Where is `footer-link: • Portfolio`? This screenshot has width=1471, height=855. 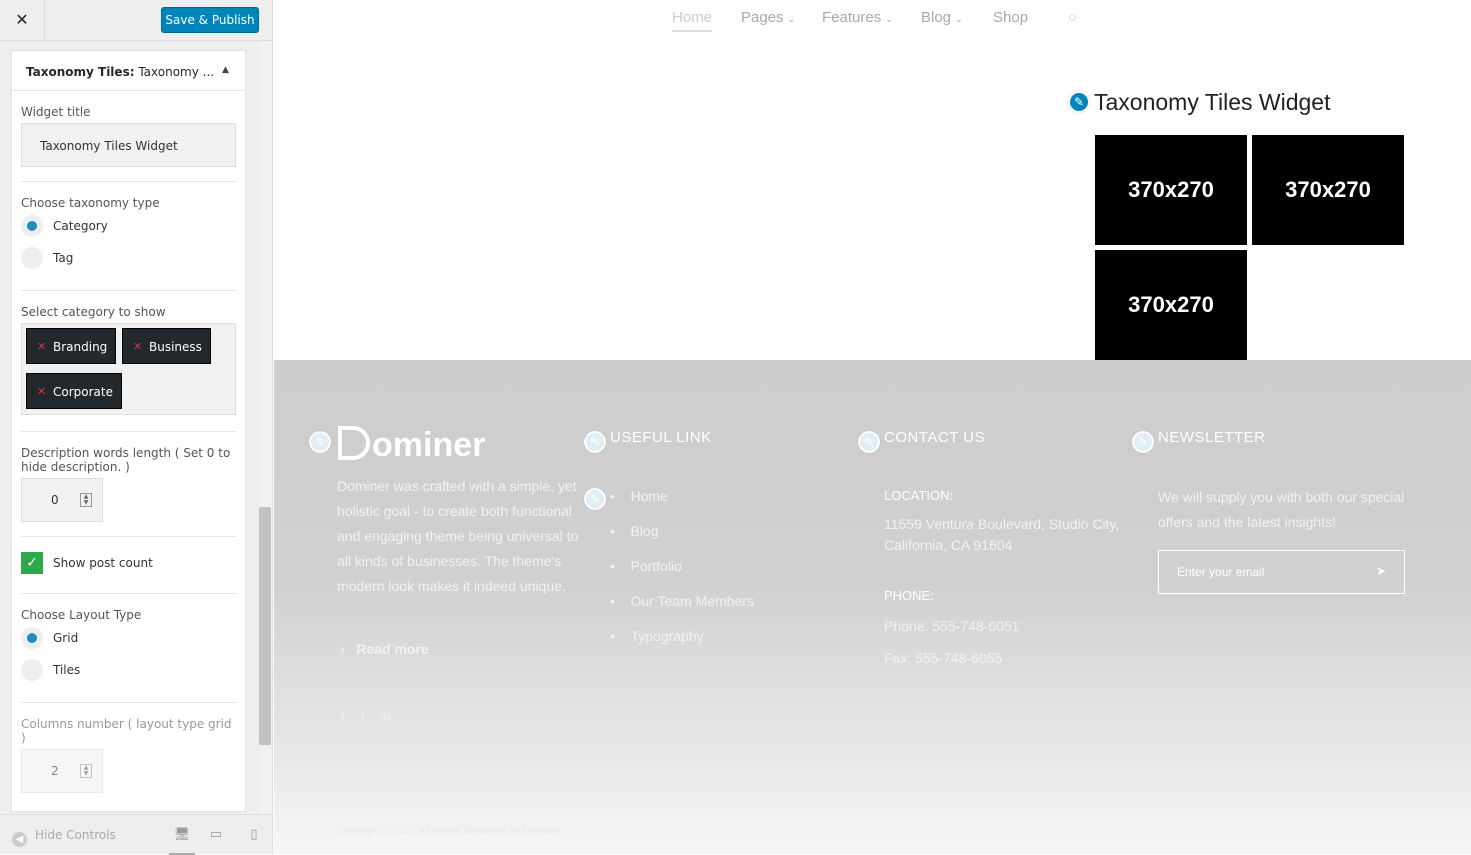 footer-link: • Portfolio is located at coordinates (682, 566).